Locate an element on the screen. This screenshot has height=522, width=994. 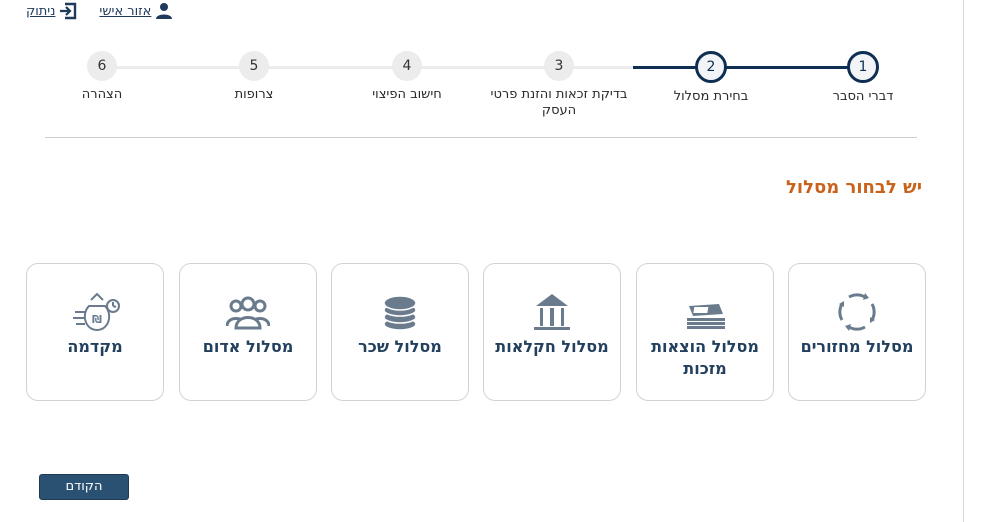
personal-area-link: אזור אישי is located at coordinates (136, 11).